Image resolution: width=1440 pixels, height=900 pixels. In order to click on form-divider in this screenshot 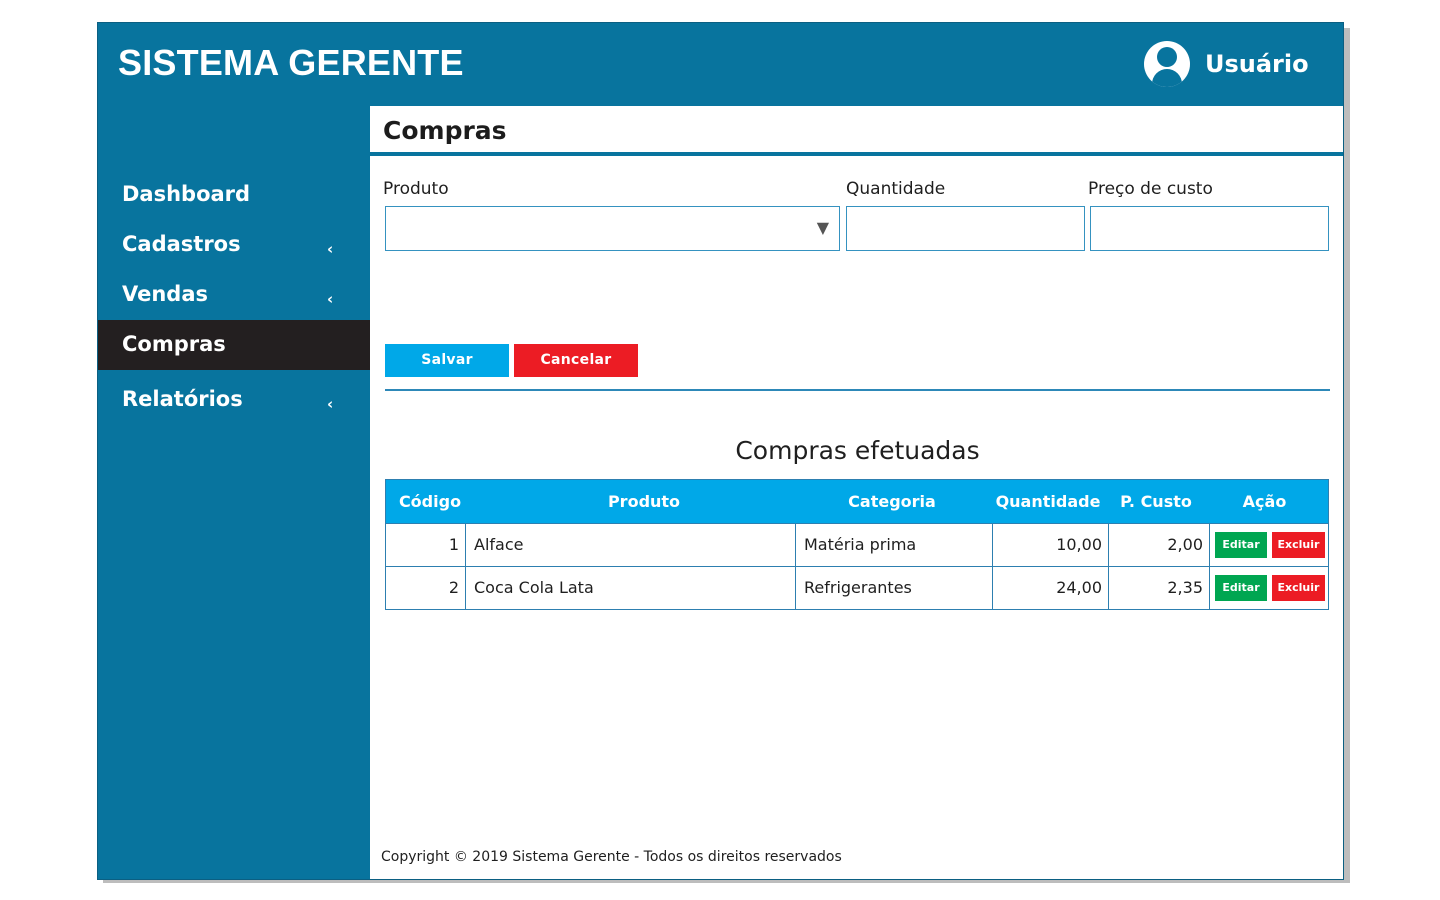, I will do `click(857, 390)`.